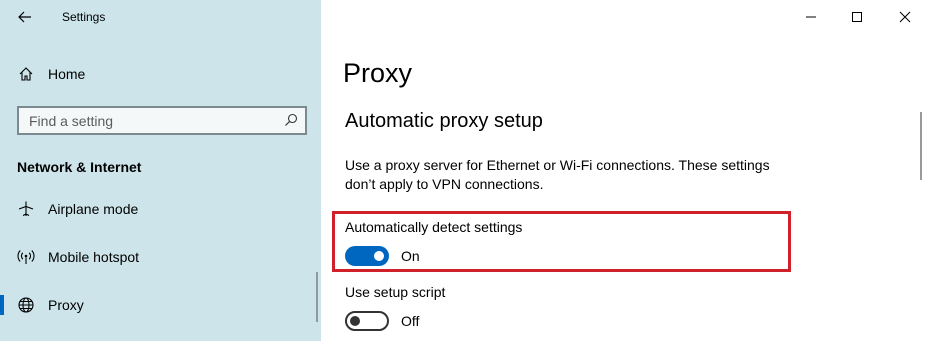 Image resolution: width=928 pixels, height=341 pixels. Describe the element at coordinates (66, 305) in the screenshot. I see `sidebar-item-label: Proxy` at that location.